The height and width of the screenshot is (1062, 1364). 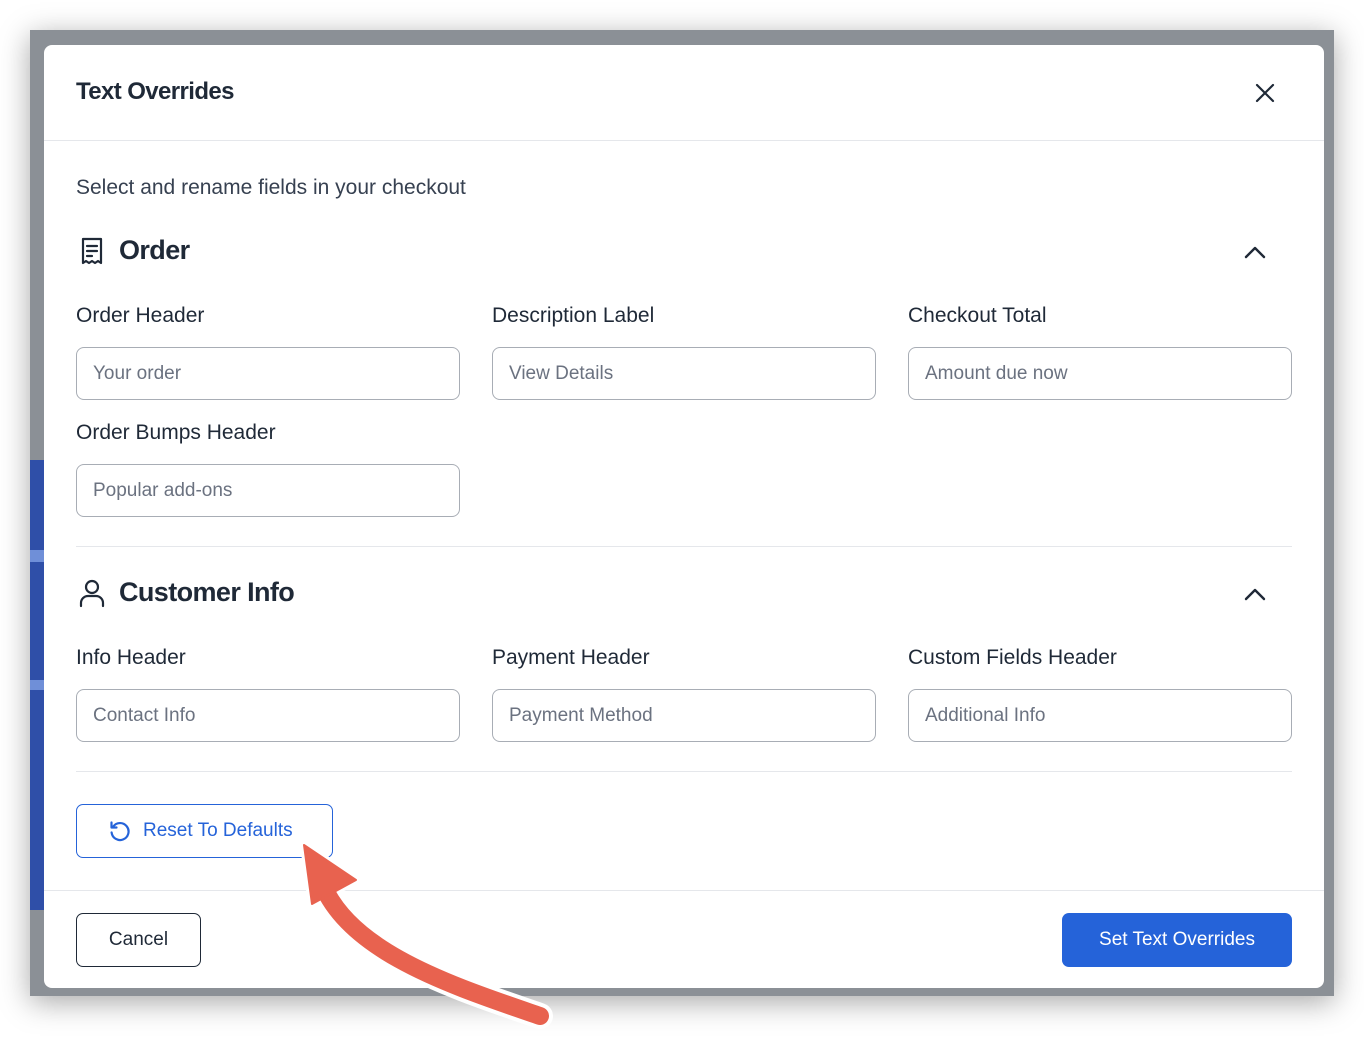 What do you see at coordinates (684, 93) in the screenshot?
I see `modal-header: Text Overrides` at bounding box center [684, 93].